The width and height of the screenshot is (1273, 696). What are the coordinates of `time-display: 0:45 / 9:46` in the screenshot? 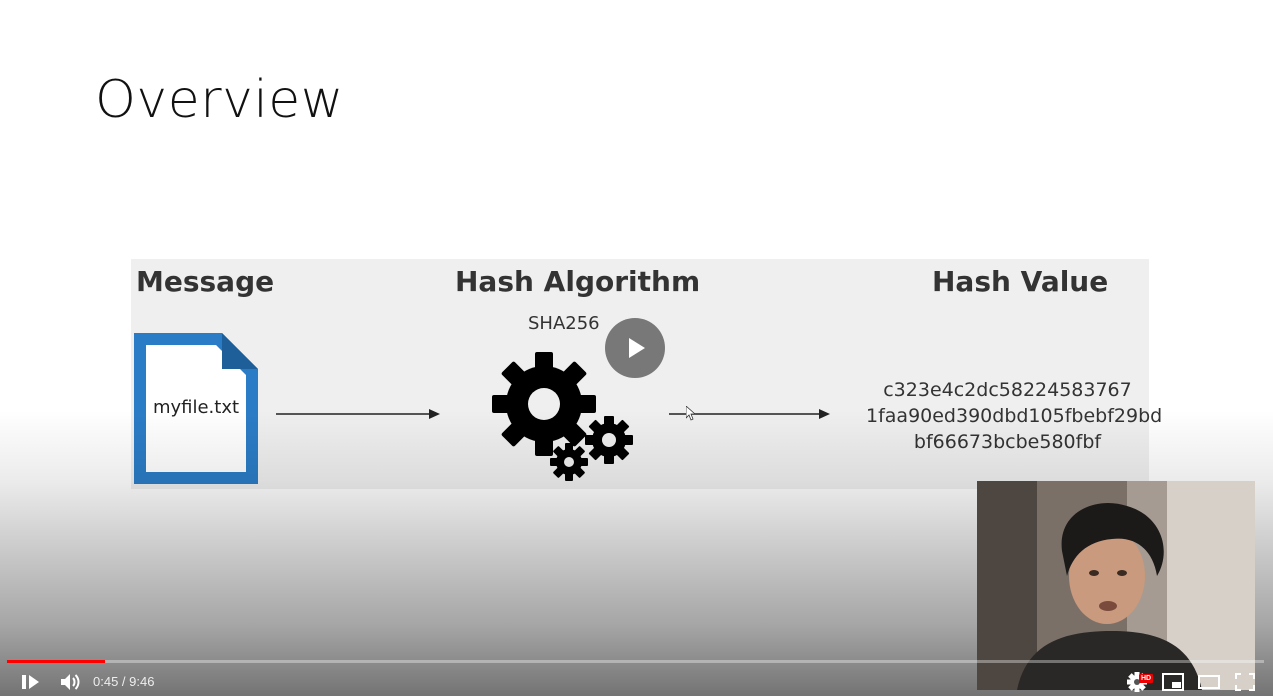 It's located at (123, 681).